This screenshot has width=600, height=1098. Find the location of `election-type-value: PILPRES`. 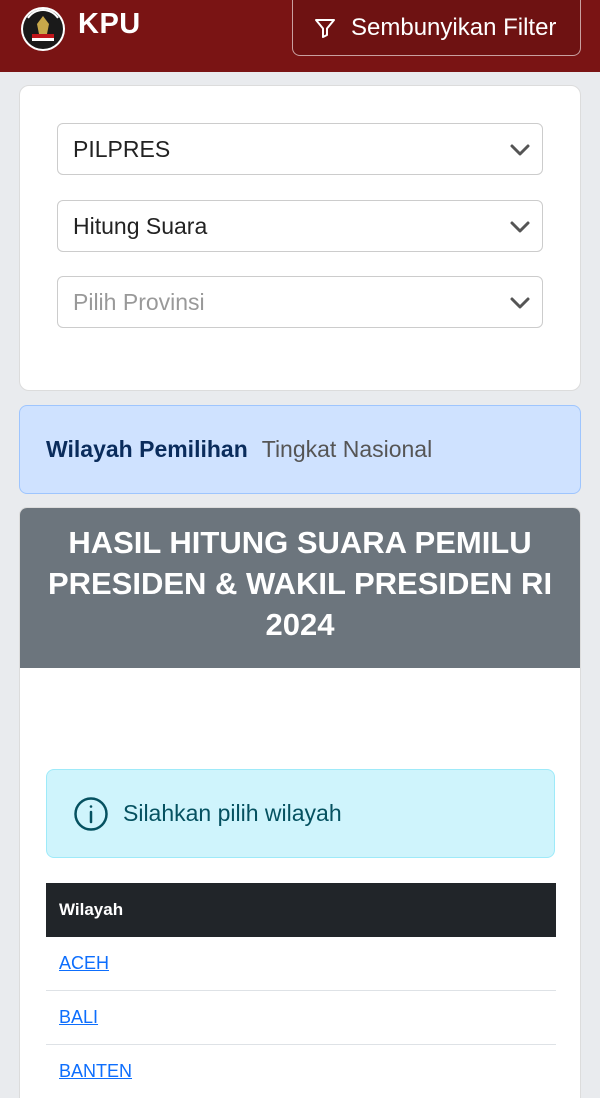

election-type-value: PILPRES is located at coordinates (122, 148).